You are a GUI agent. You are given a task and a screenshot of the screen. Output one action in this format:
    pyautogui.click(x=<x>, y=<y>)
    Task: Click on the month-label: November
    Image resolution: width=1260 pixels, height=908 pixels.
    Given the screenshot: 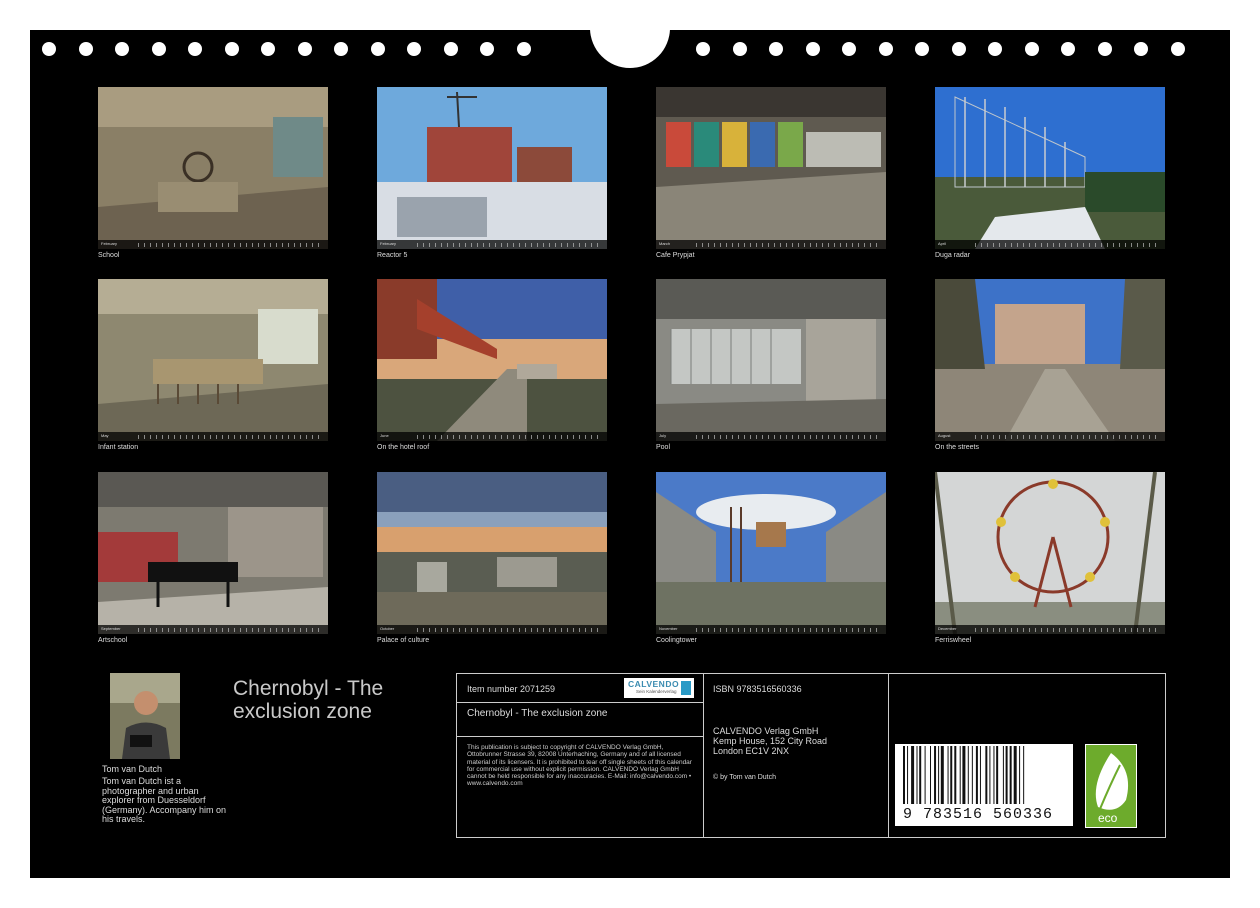 What is the action you would take?
    pyautogui.click(x=668, y=628)
    